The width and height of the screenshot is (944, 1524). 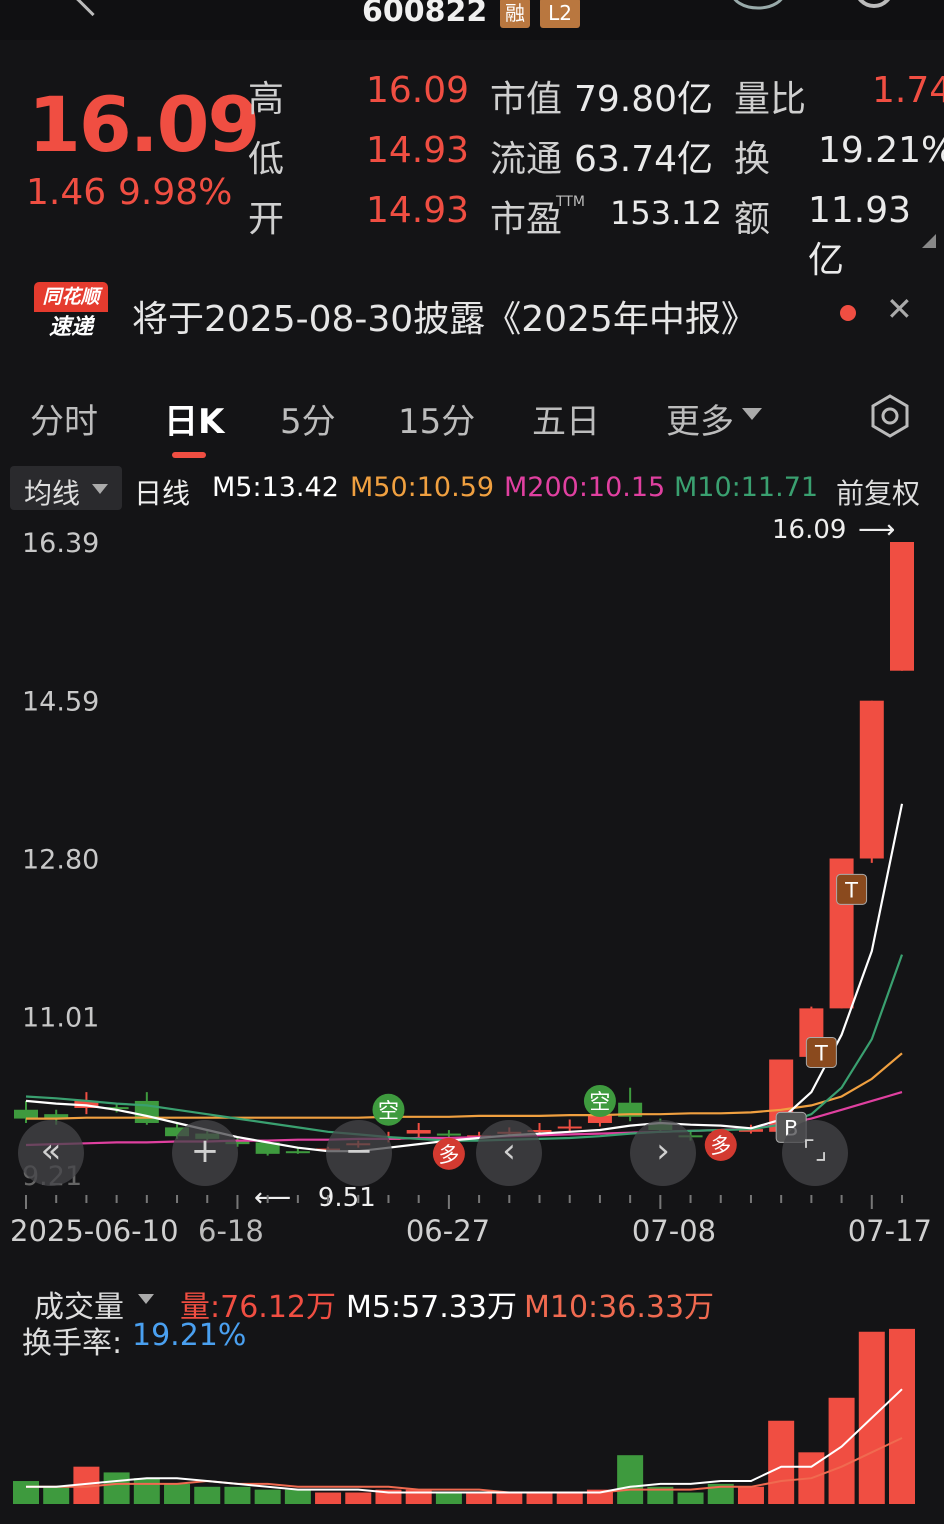 I want to click on x-tick-label: 07-08, so click(x=674, y=1231).